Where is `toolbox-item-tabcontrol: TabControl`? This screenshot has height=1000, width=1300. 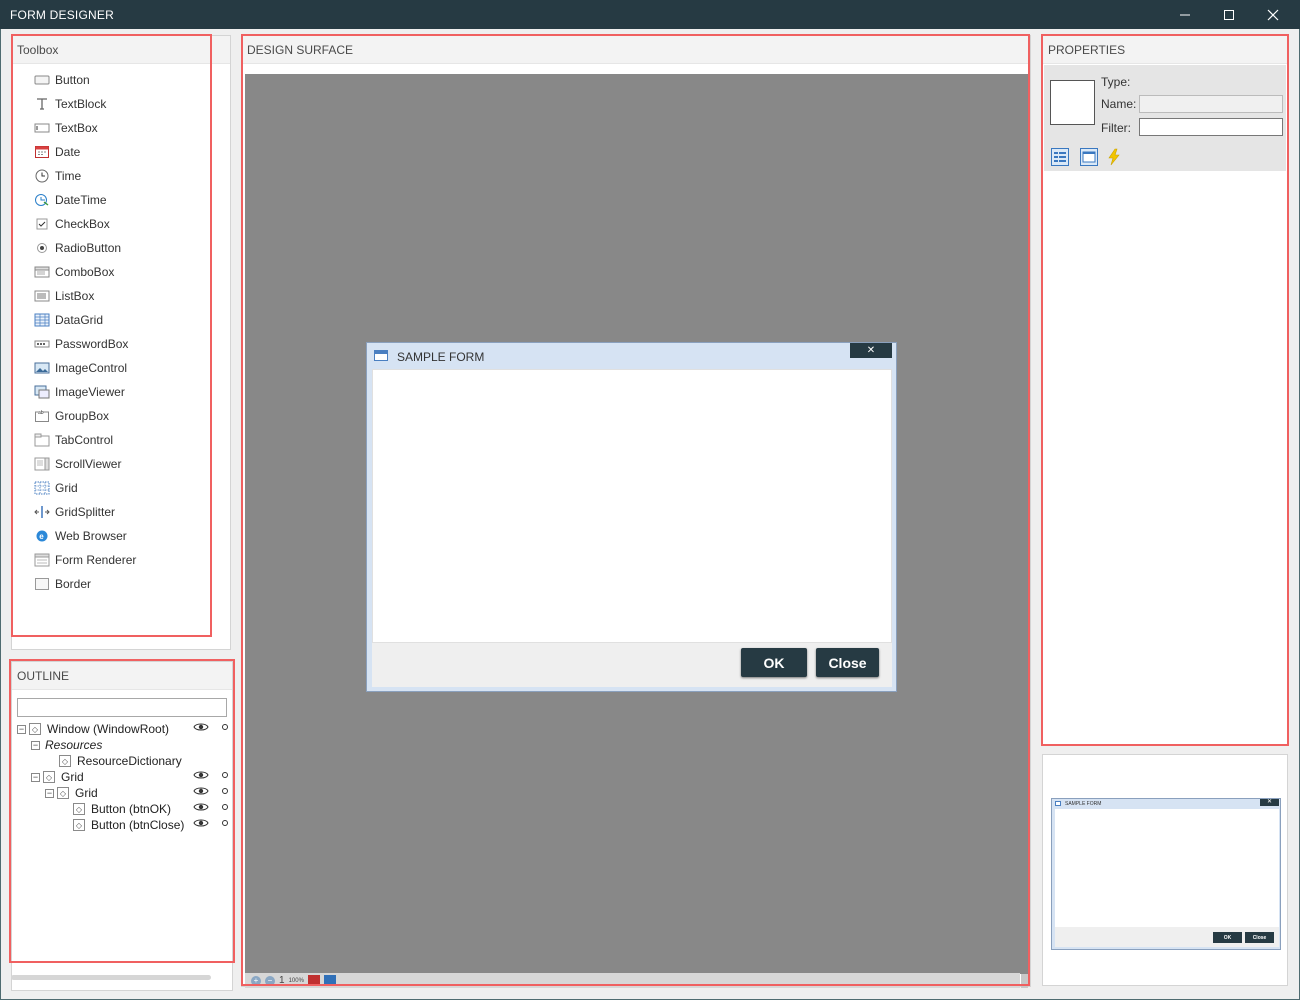
toolbox-item-tabcontrol: TabControl is located at coordinates (121, 440).